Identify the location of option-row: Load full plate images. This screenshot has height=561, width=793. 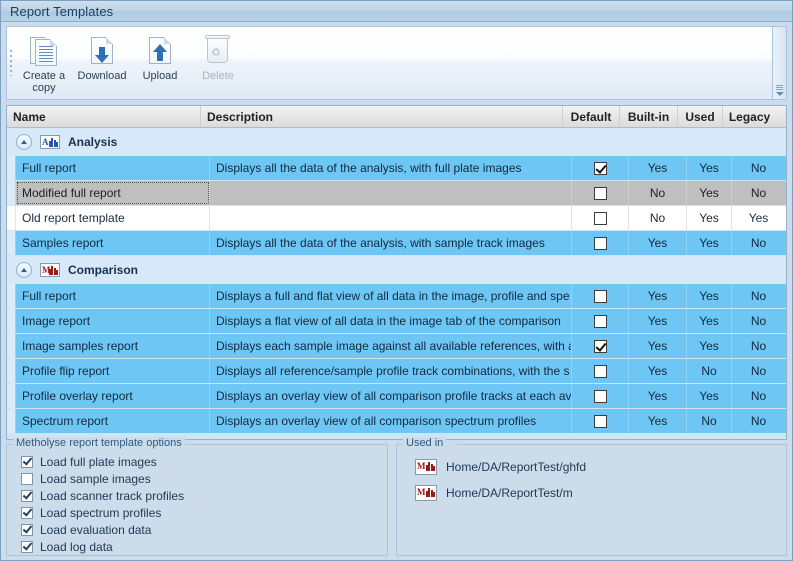
(197, 462).